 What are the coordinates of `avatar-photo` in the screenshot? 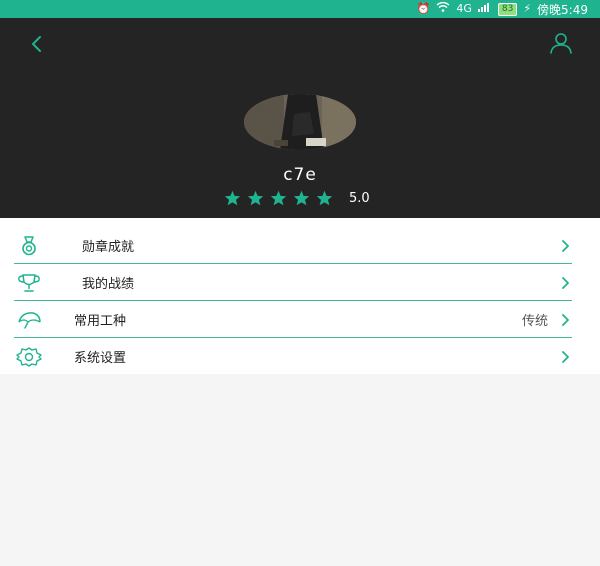 It's located at (300, 122).